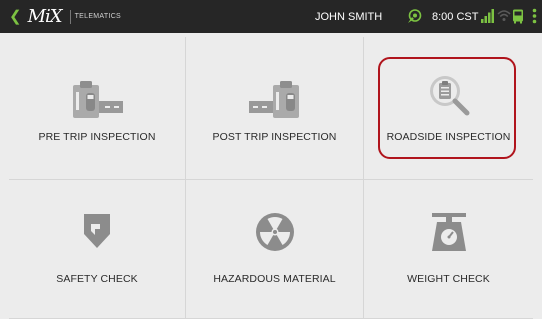 The height and width of the screenshot is (319, 542). I want to click on tile-safety-check: SAFETY CHECK, so click(97, 249).